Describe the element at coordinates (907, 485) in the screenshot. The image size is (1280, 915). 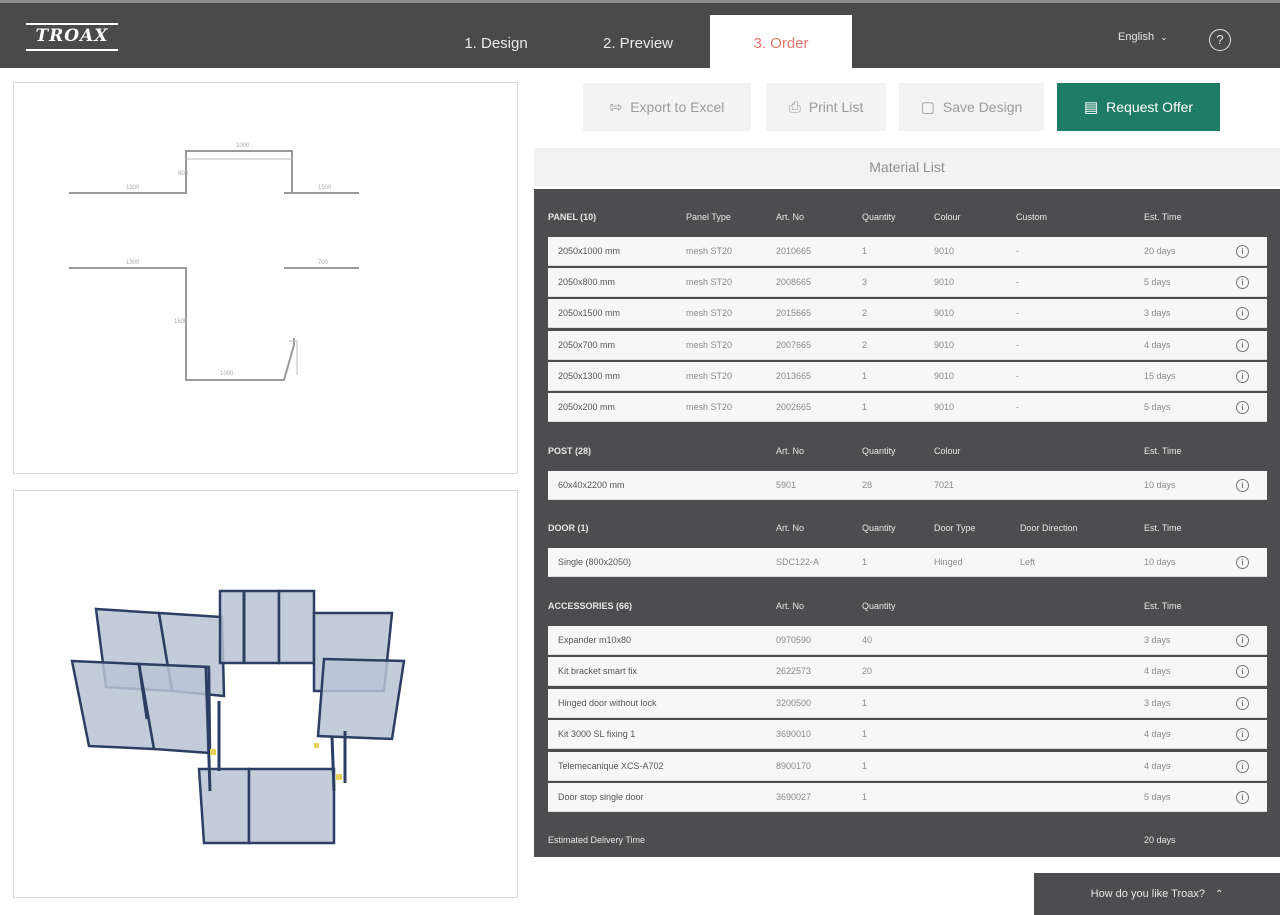
I see `table-row: 60x40x2200 mm 5901 28 7021 10 days i` at that location.